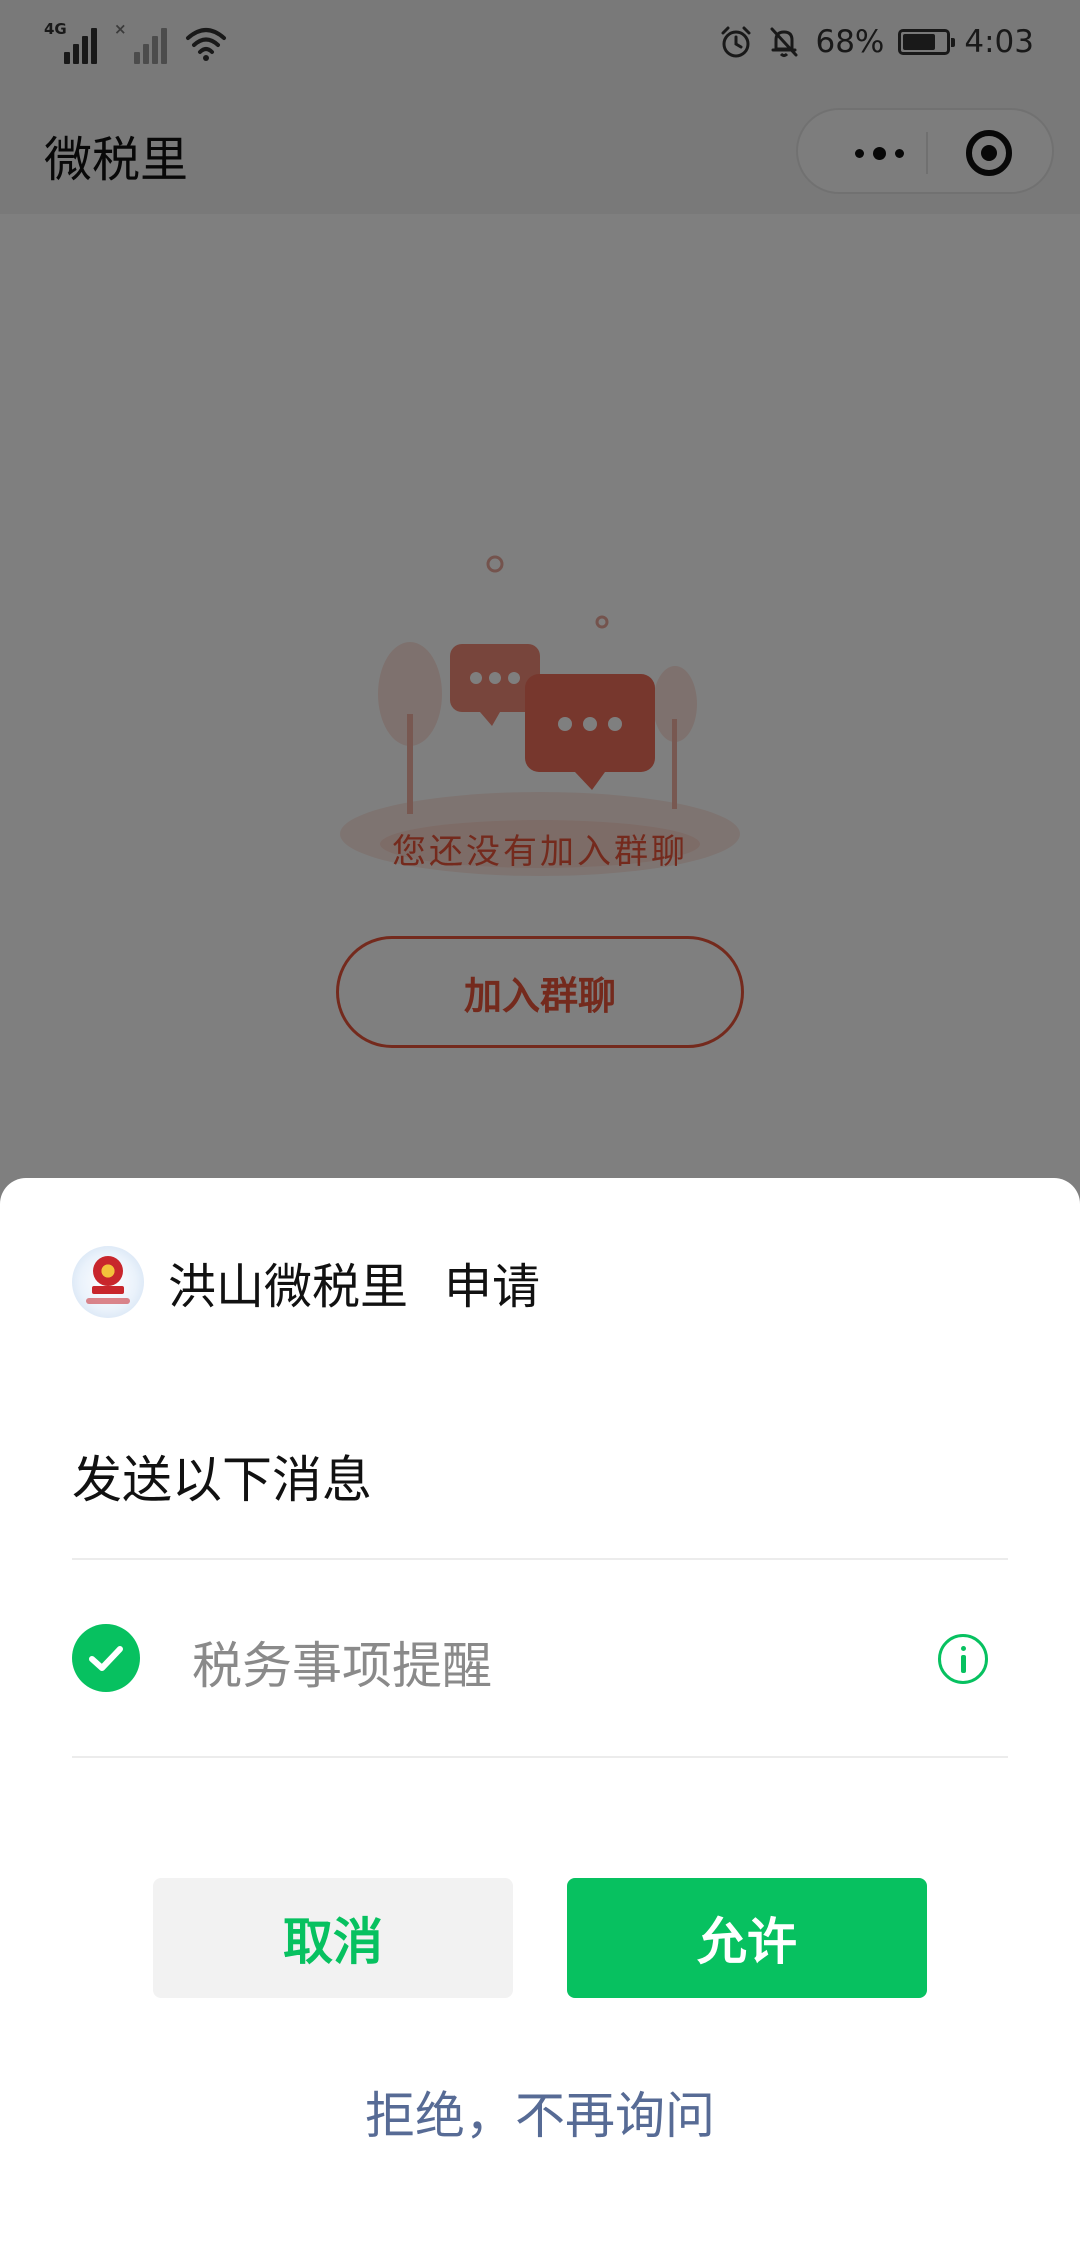 This screenshot has height=2244, width=1080. I want to click on info-icon, so click(963, 1659).